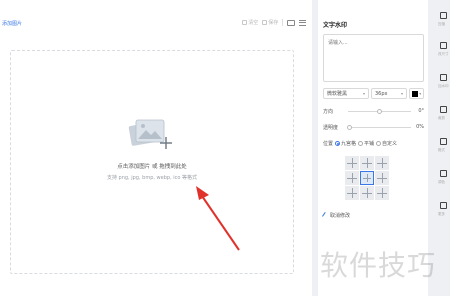 This screenshot has width=450, height=296. What do you see at coordinates (291, 22) in the screenshot?
I see `grid-view-icon` at bounding box center [291, 22].